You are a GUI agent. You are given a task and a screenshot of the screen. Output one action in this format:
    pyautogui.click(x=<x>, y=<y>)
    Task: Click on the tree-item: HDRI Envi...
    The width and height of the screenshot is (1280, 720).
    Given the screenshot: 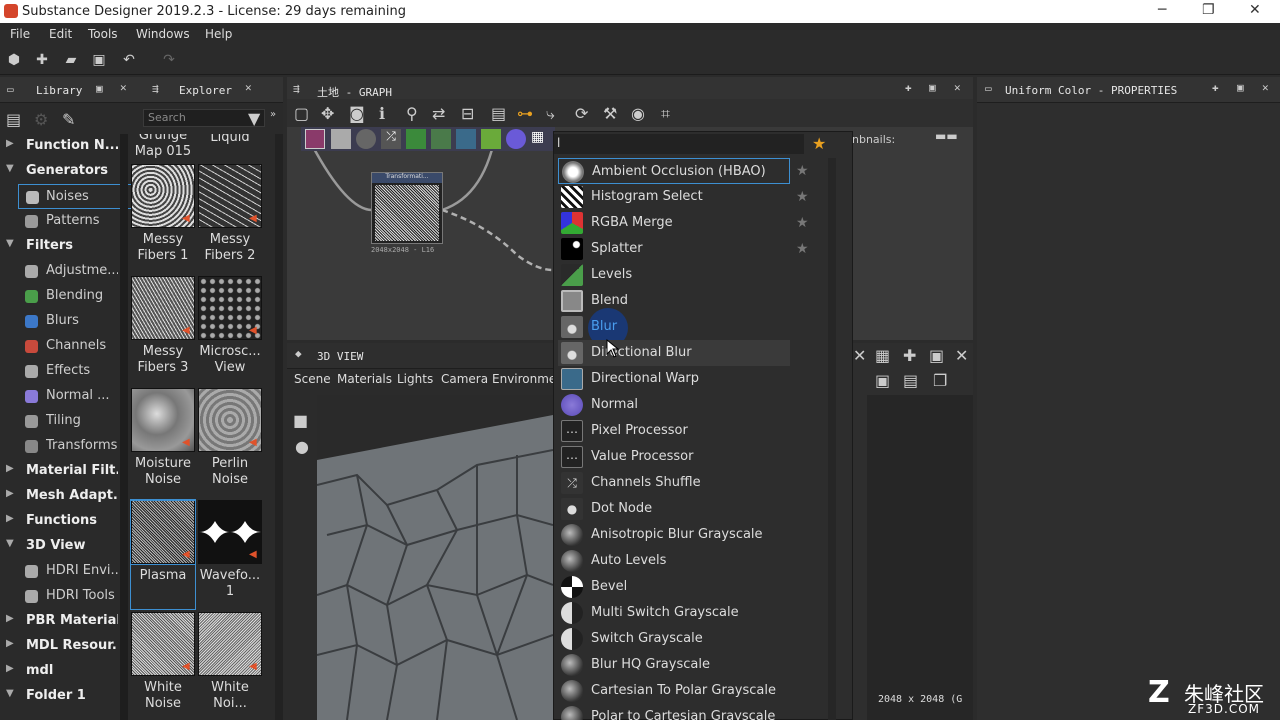 What is the action you would take?
    pyautogui.click(x=60, y=571)
    